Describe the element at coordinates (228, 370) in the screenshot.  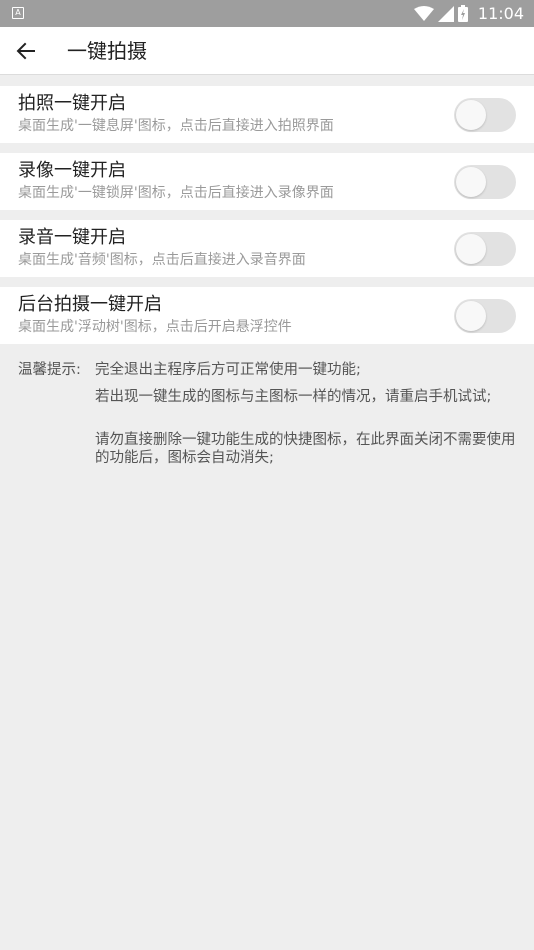
I see `tips-item: 完全退出主程序后方可正常使用一键功能;` at that location.